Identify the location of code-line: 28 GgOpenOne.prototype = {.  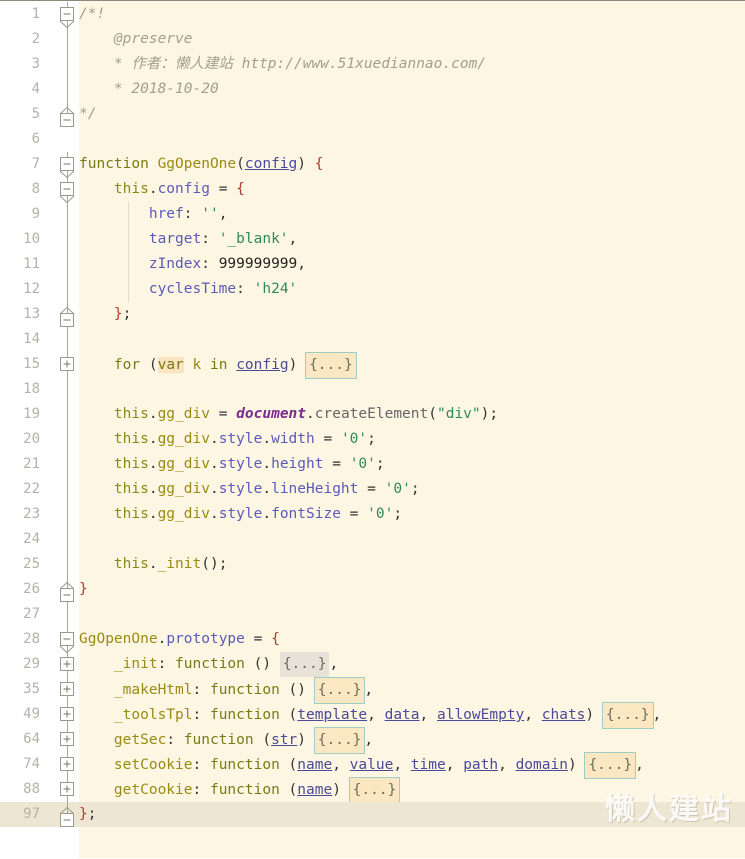
(372, 639).